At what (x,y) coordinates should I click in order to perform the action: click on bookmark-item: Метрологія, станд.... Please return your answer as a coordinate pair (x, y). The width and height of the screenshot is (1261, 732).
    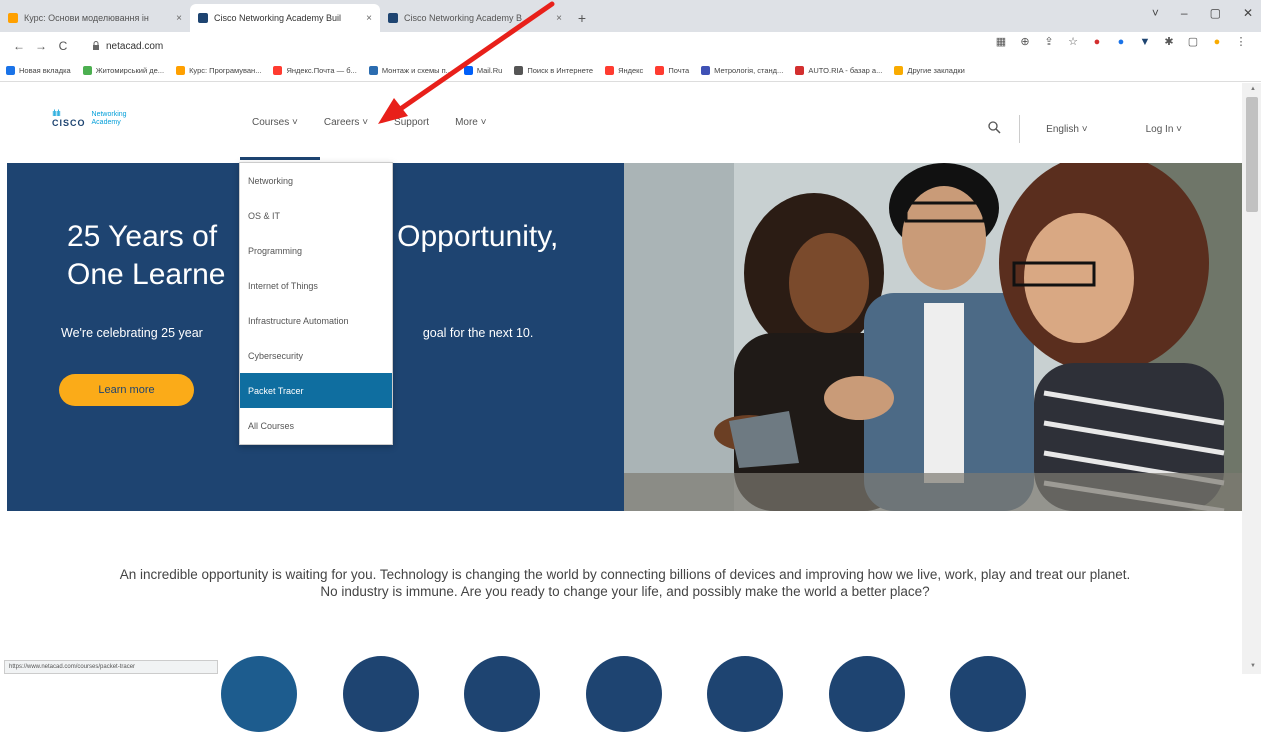
    Looking at the image, I should click on (742, 70).